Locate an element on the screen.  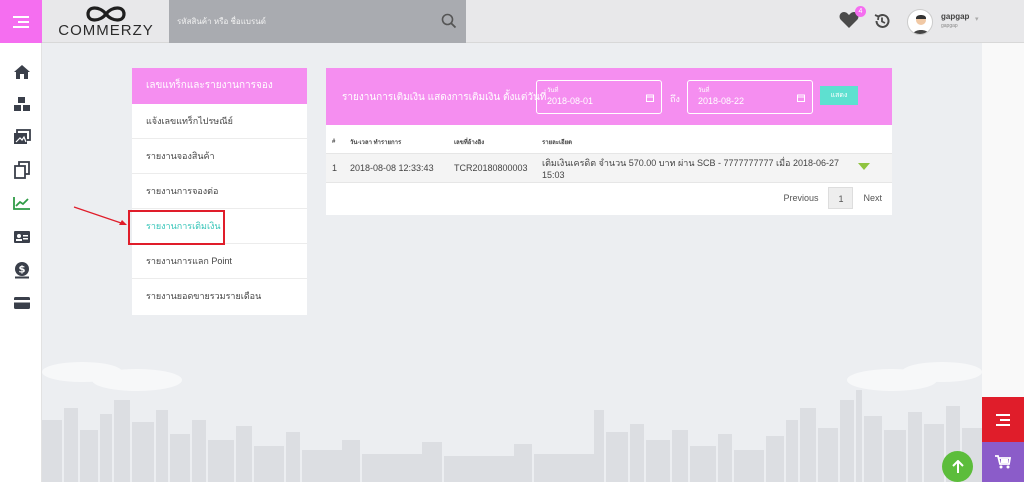
menu-icon is located at coordinates (21, 22).